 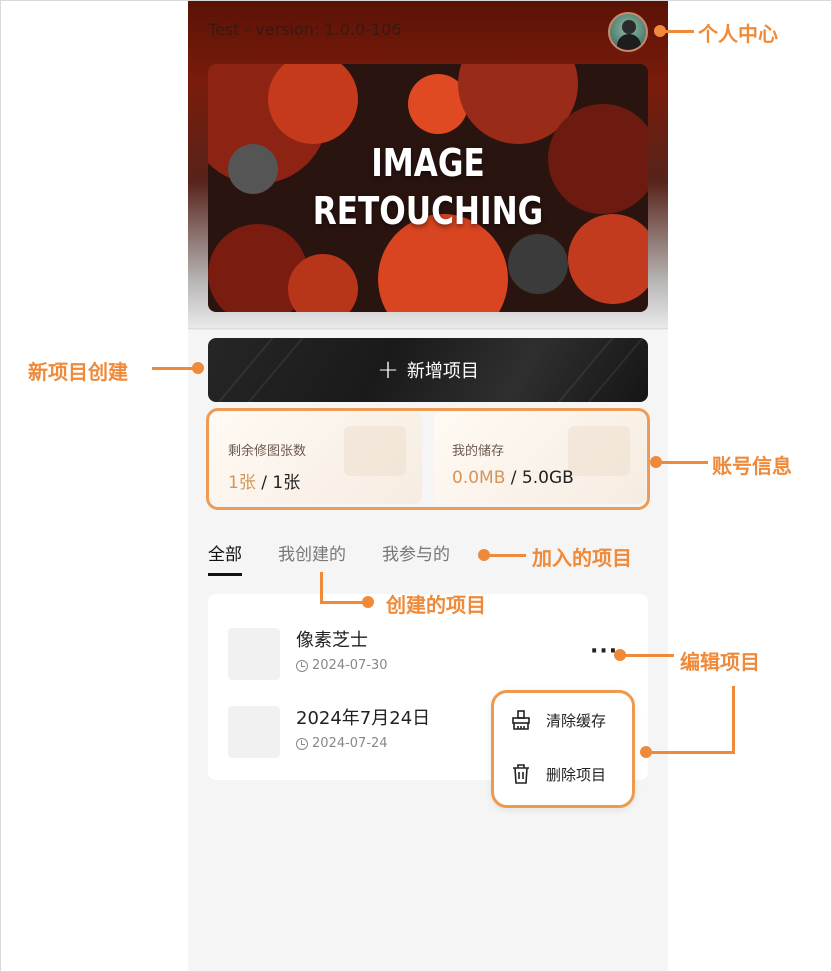 I want to click on avatar, so click(x=628, y=32).